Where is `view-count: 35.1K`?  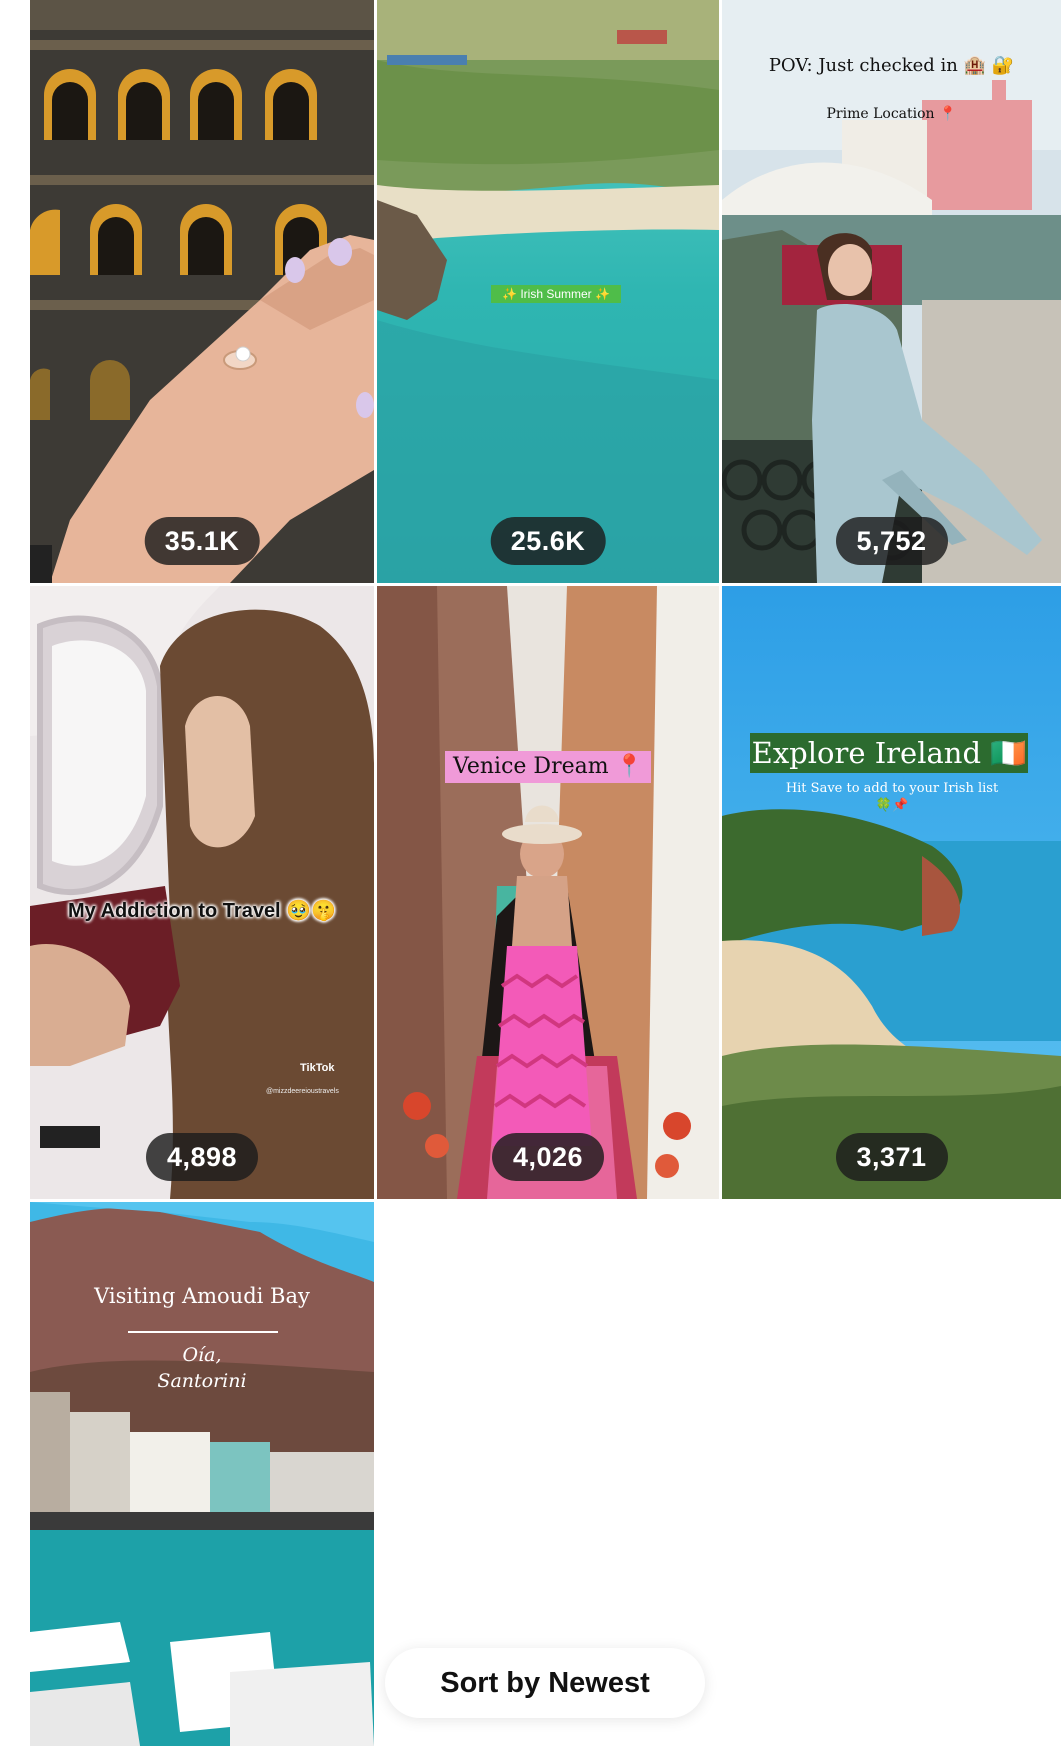 view-count: 35.1K is located at coordinates (202, 541).